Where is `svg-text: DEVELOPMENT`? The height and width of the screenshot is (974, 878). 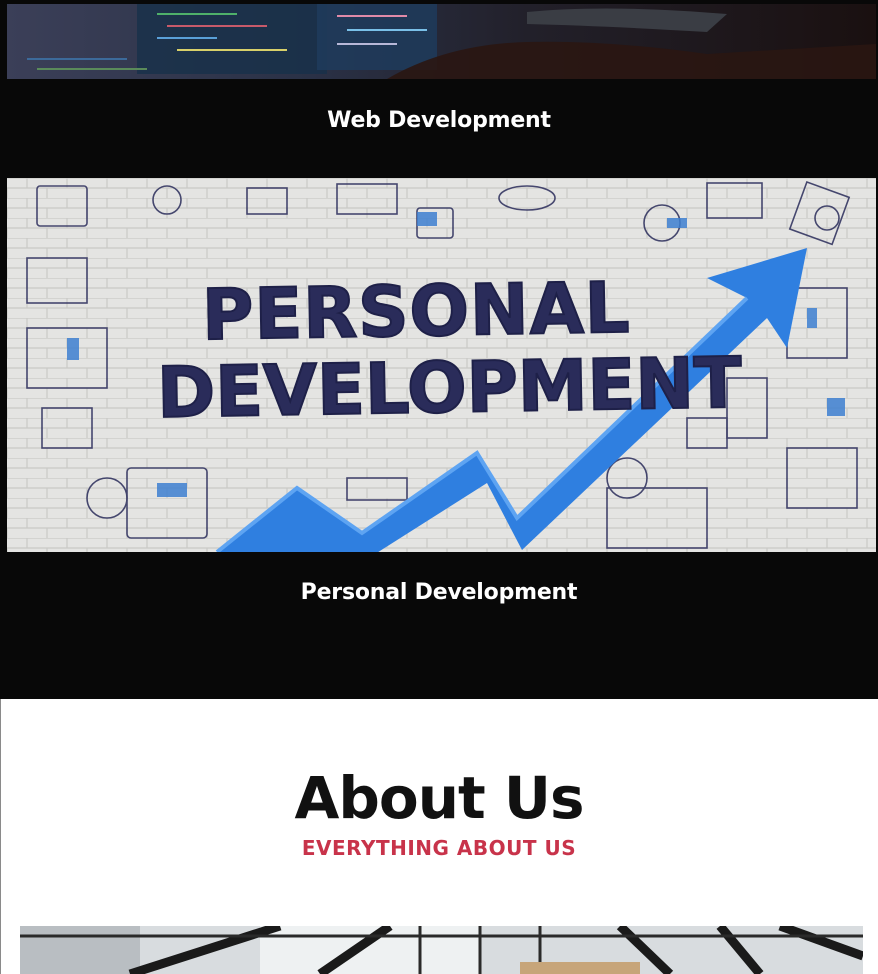
svg-text: DEVELOPMENT is located at coordinates (449, 388).